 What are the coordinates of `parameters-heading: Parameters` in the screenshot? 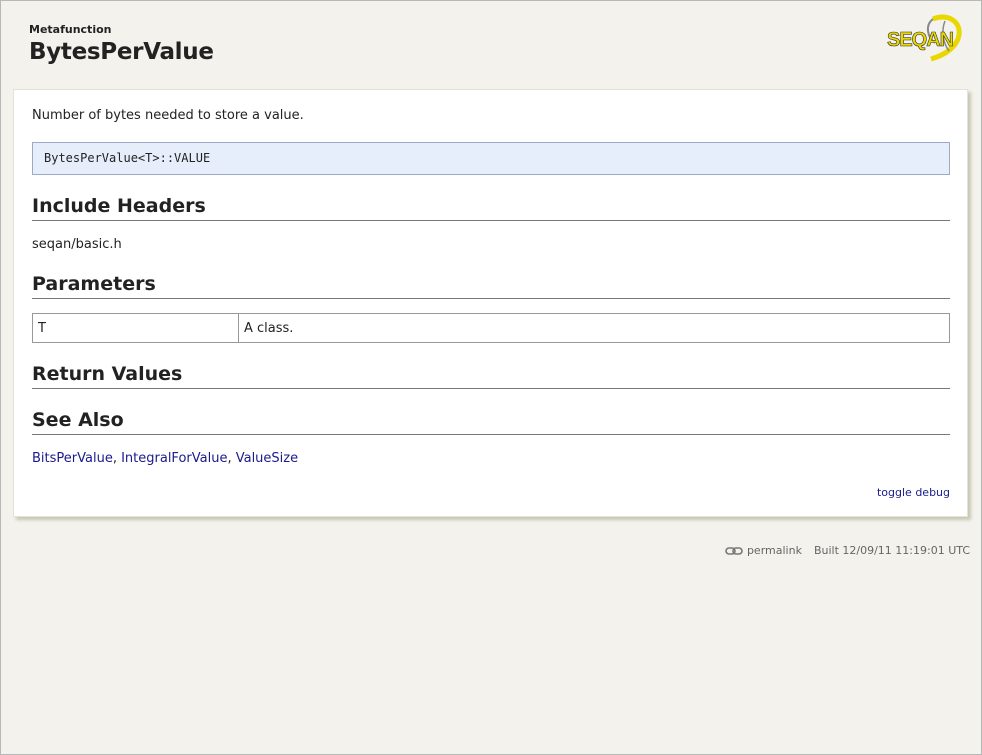 It's located at (491, 285).